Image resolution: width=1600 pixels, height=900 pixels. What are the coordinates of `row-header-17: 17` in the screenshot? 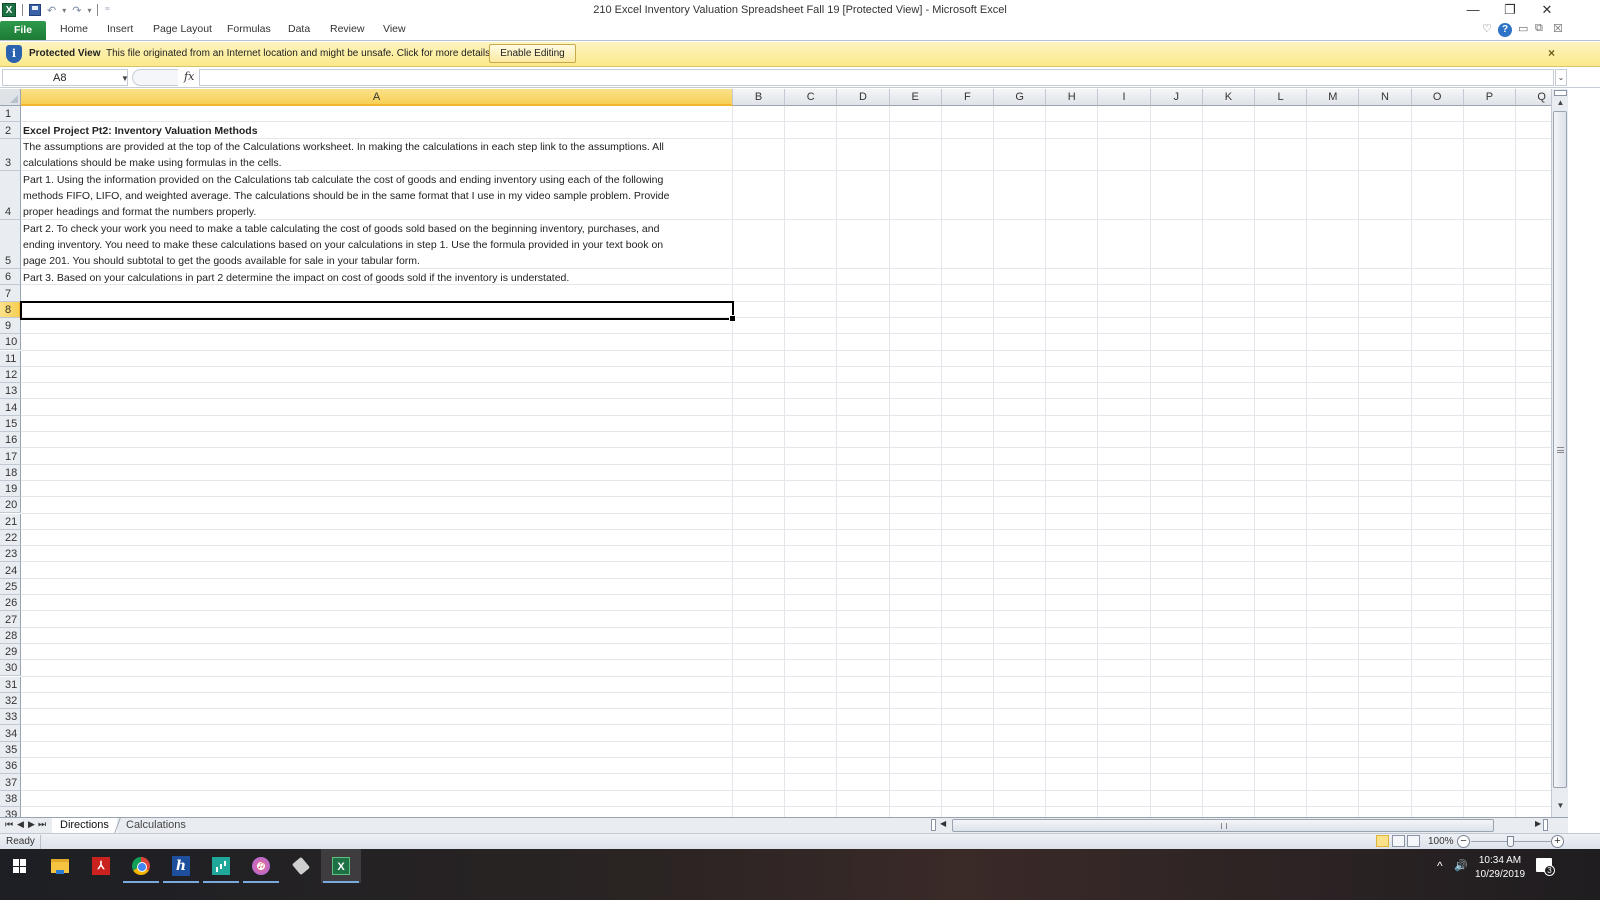 It's located at (10, 456).